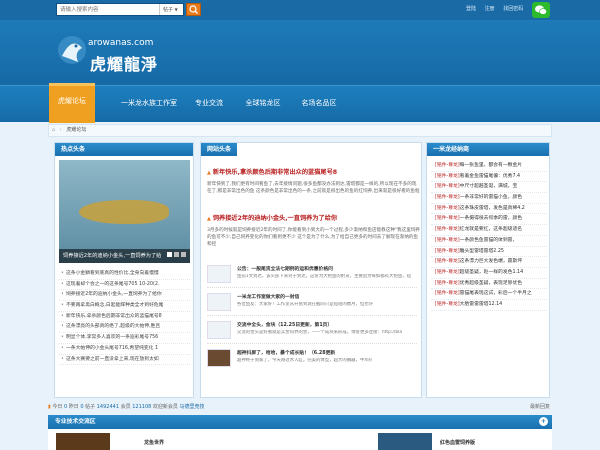  What do you see at coordinates (121, 43) in the screenshot?
I see `logo-domain: arowanas.com` at bounding box center [121, 43].